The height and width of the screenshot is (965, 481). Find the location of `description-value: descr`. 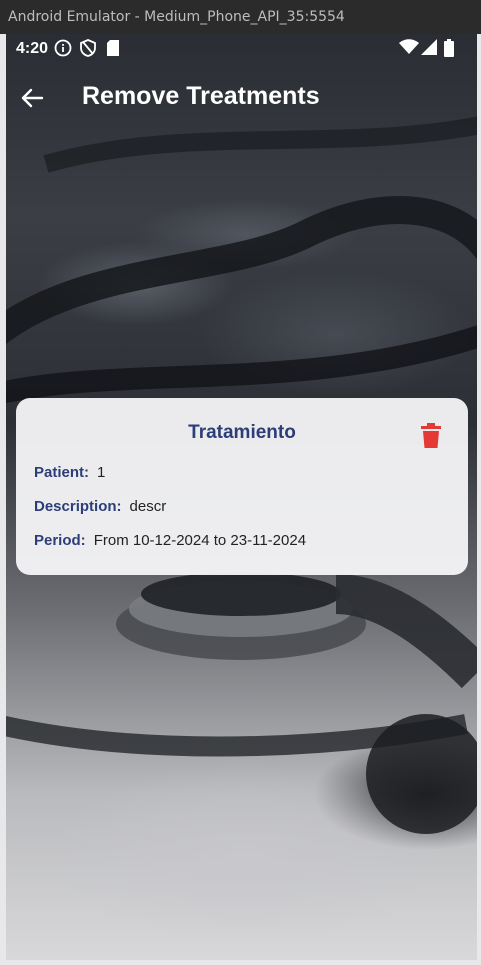

description-value: descr is located at coordinates (148, 506).